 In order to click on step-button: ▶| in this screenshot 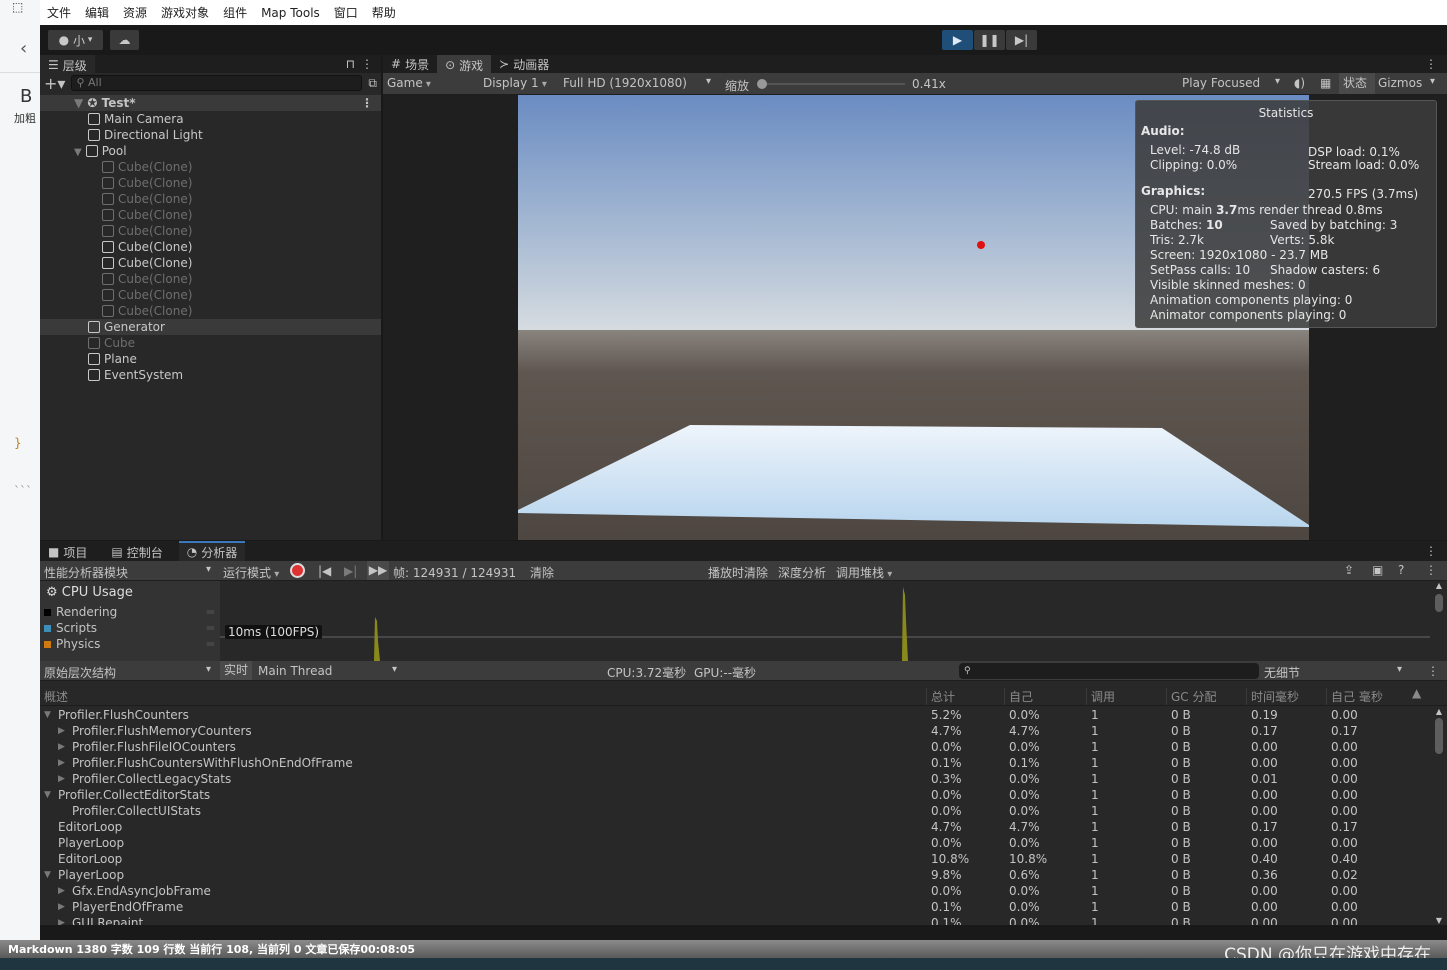, I will do `click(1021, 40)`.